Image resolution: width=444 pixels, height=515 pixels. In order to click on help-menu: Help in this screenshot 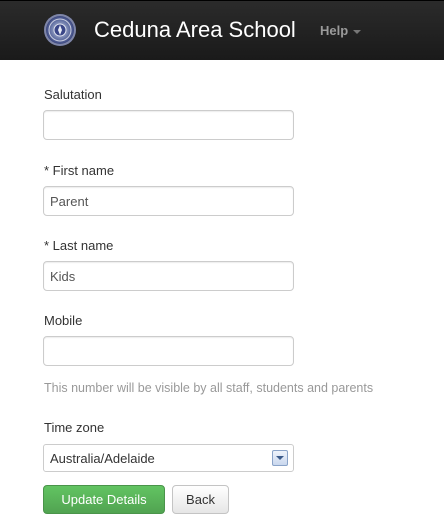, I will do `click(341, 31)`.